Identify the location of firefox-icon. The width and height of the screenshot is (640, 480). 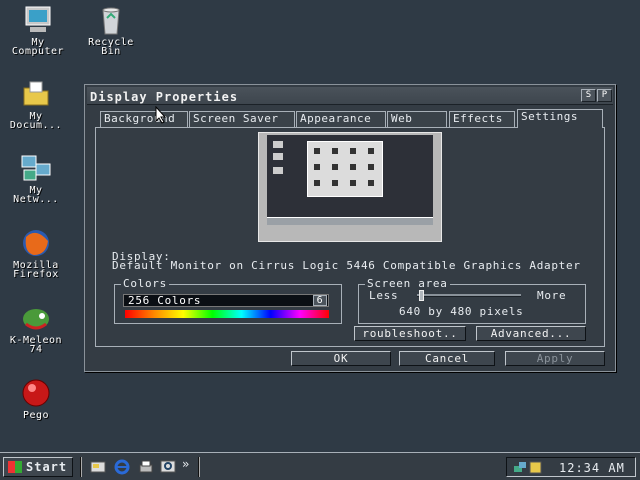
(36, 243).